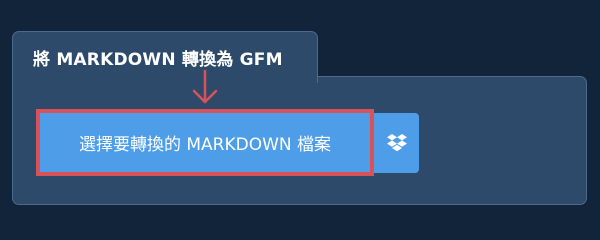  What do you see at coordinates (165, 77) in the screenshot?
I see `panel-tab-joint` at bounding box center [165, 77].